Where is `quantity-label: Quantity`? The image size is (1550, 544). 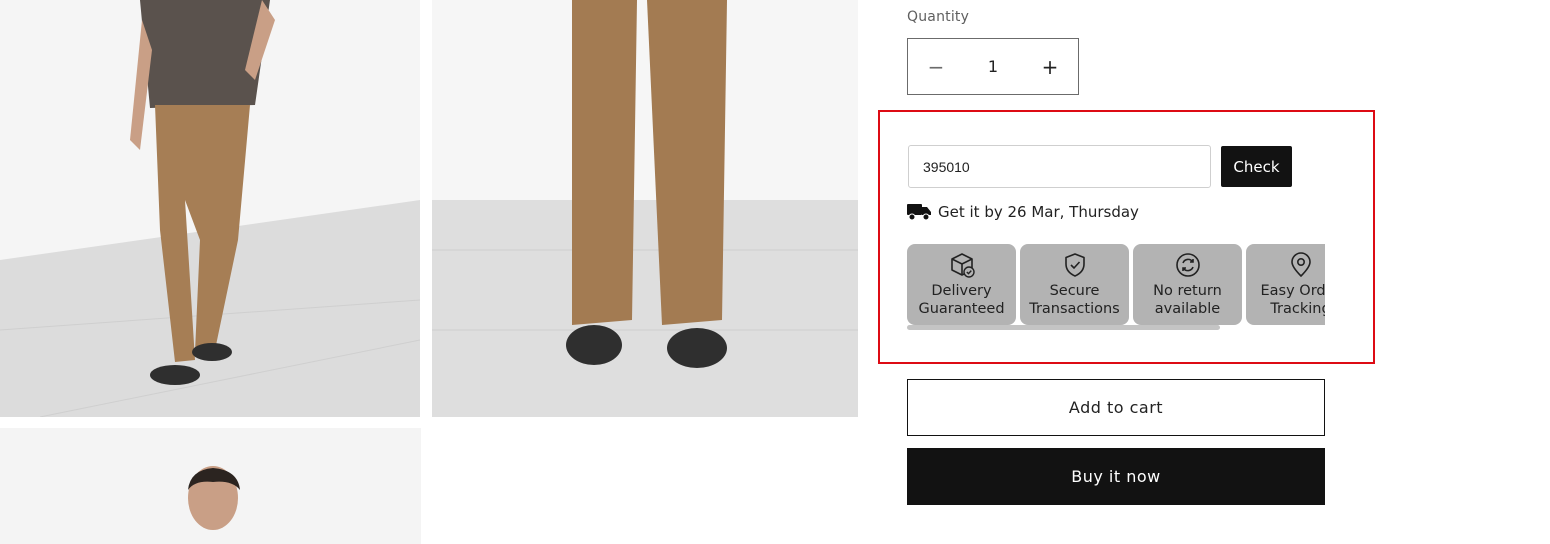 quantity-label: Quantity is located at coordinates (938, 17).